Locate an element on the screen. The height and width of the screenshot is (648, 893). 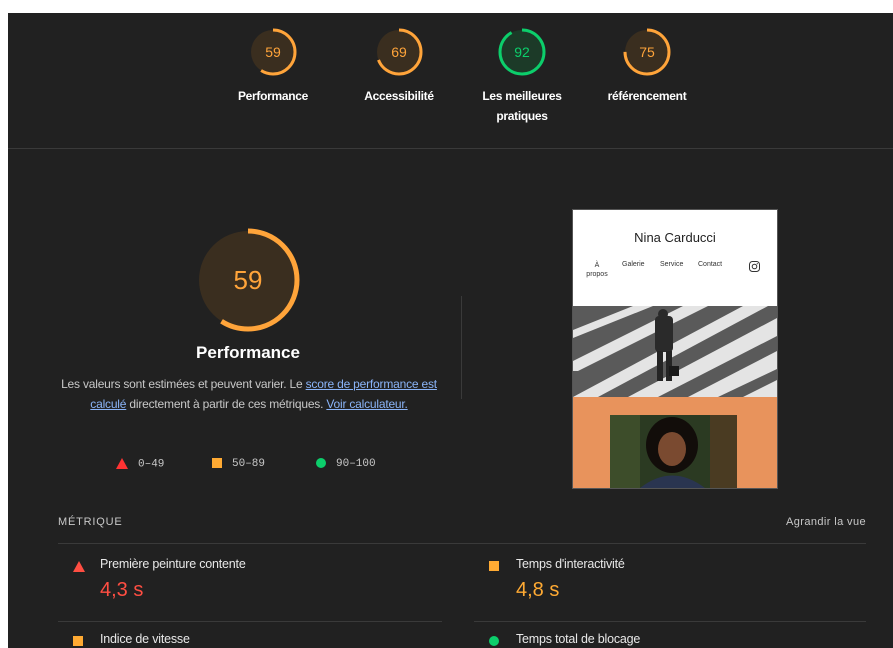
metrics-header: MÉTRIQUE Agrandir la vue is located at coordinates (462, 528).